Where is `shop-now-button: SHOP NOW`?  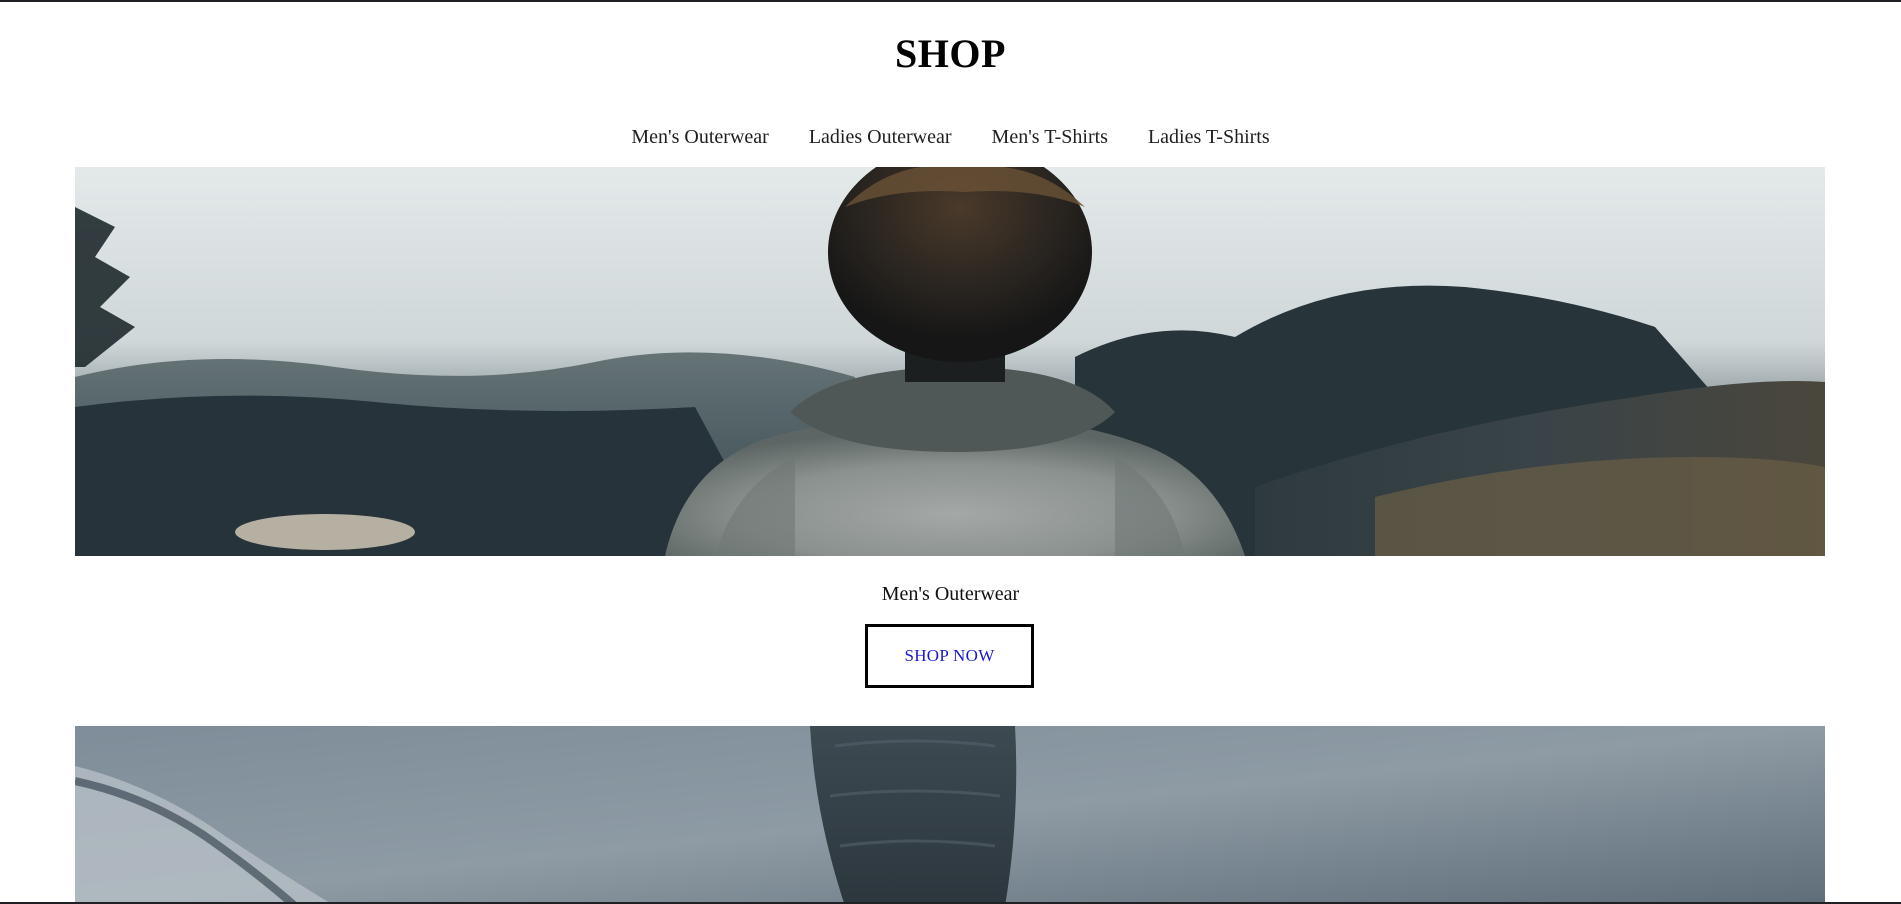
shop-now-button: SHOP NOW is located at coordinates (949, 656).